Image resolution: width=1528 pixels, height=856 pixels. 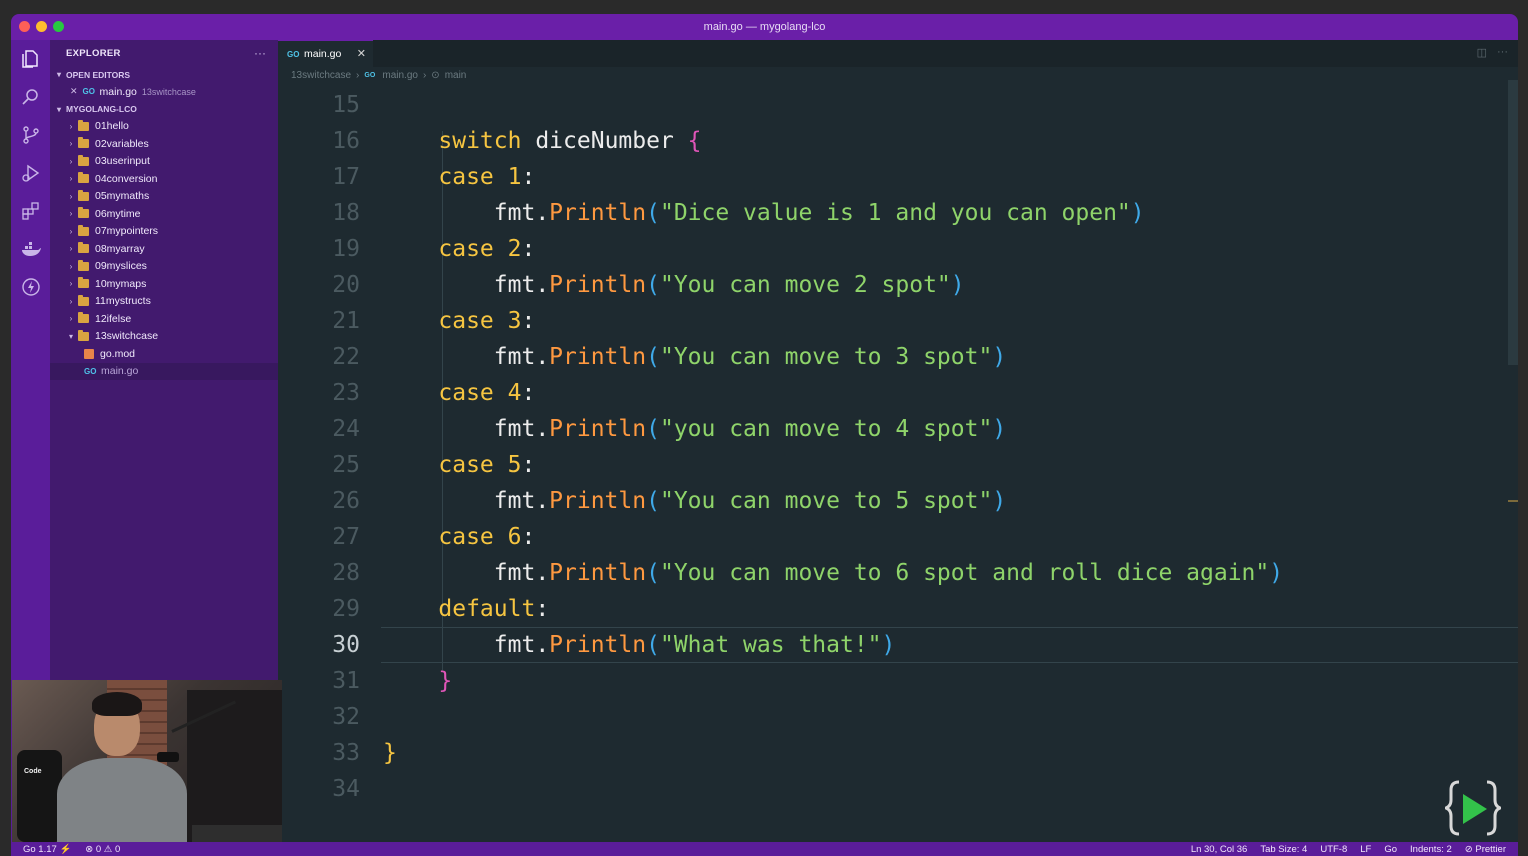 What do you see at coordinates (325, 53) in the screenshot?
I see `tab-main-go: GO main.go ✕` at bounding box center [325, 53].